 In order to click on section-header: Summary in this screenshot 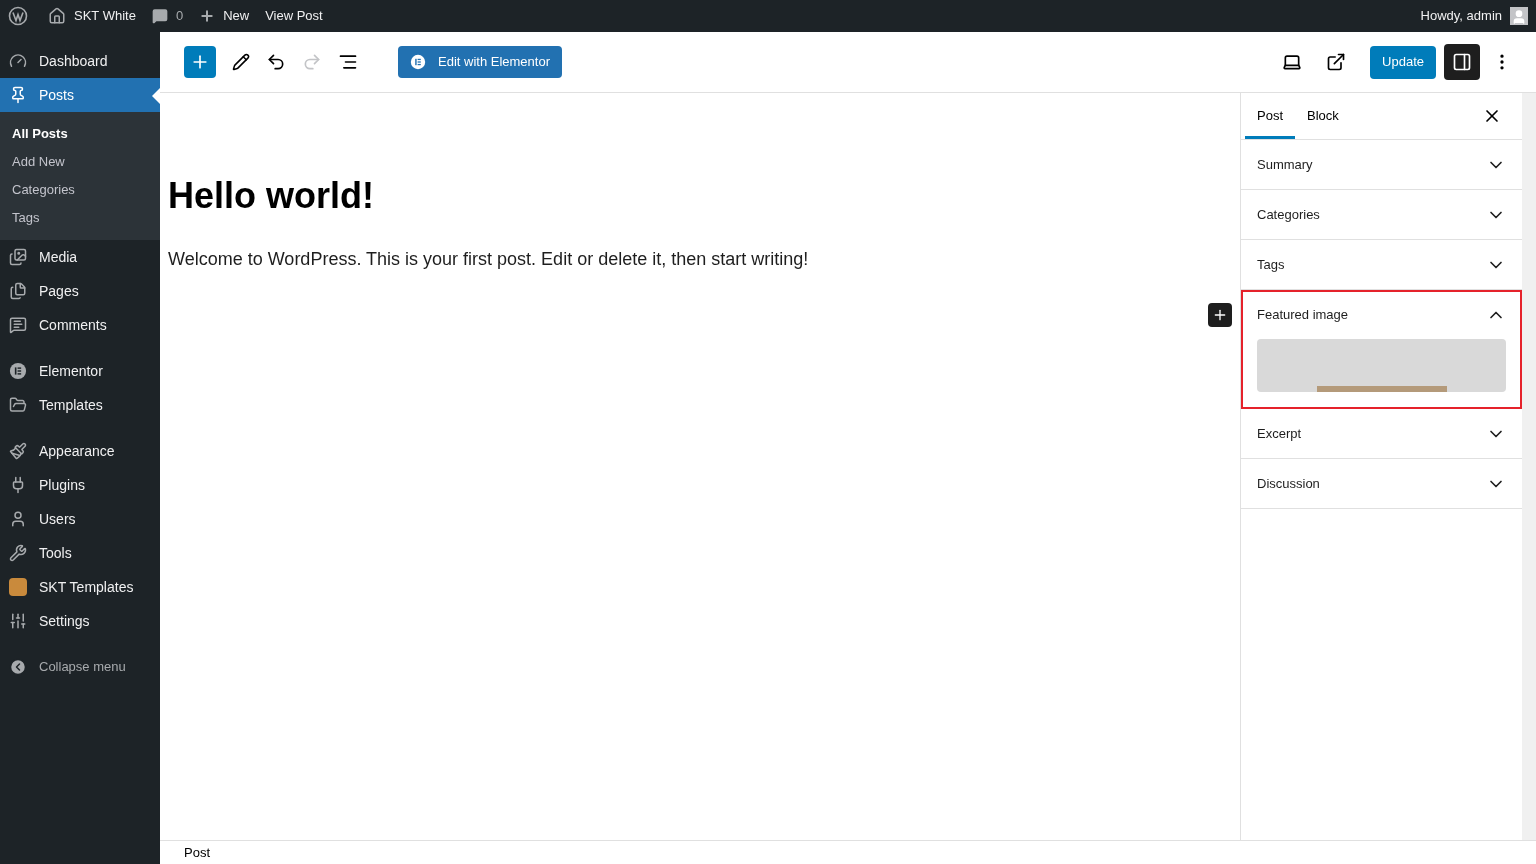, I will do `click(1381, 164)`.